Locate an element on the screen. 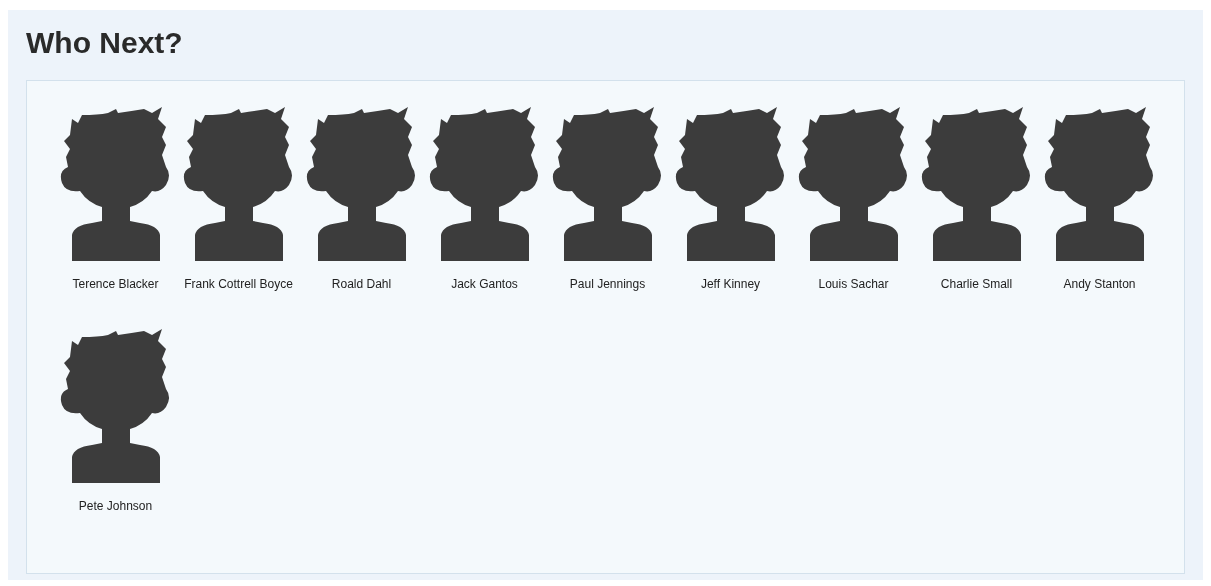  person-name: Louis Sachar is located at coordinates (853, 284).